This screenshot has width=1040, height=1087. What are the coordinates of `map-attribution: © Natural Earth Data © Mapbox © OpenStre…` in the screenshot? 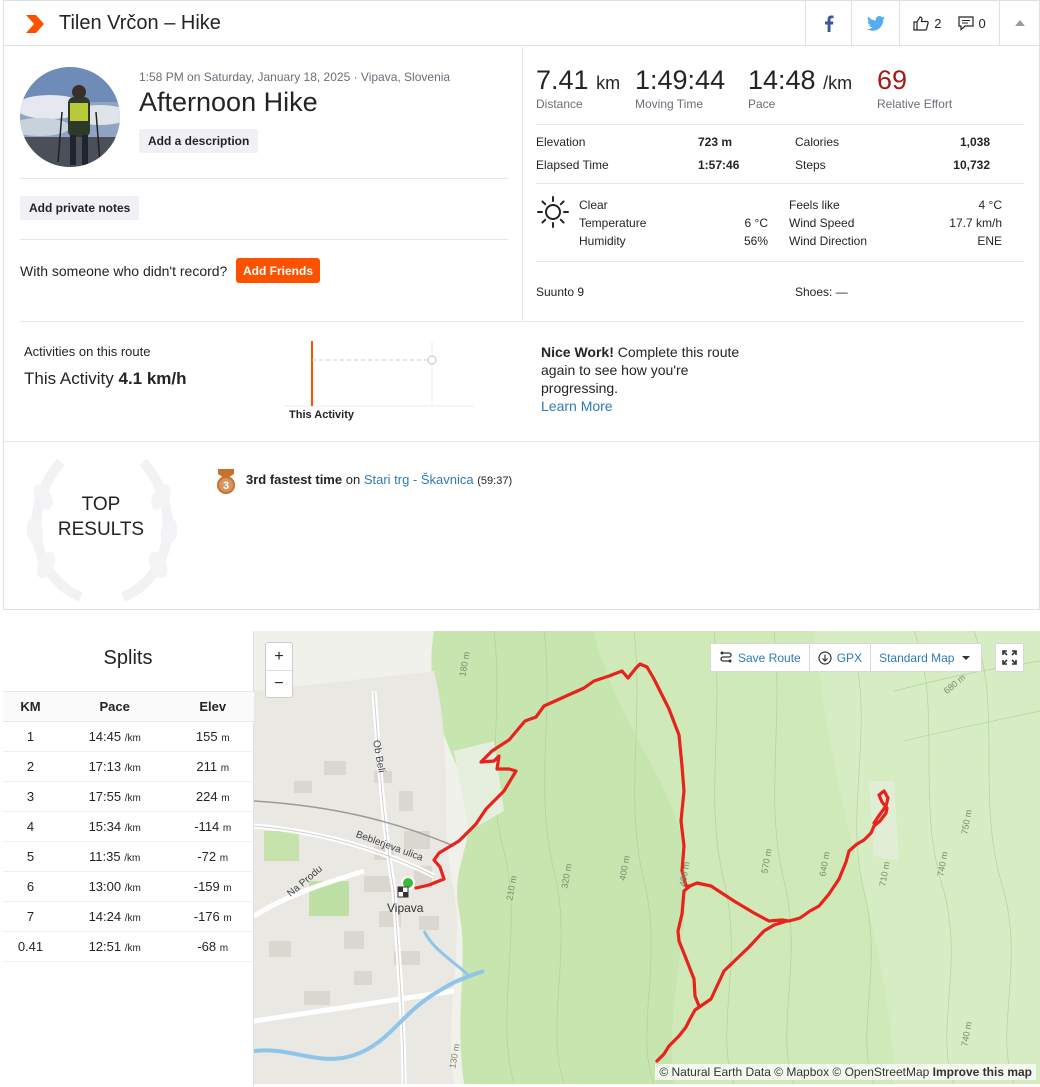 It's located at (845, 1072).